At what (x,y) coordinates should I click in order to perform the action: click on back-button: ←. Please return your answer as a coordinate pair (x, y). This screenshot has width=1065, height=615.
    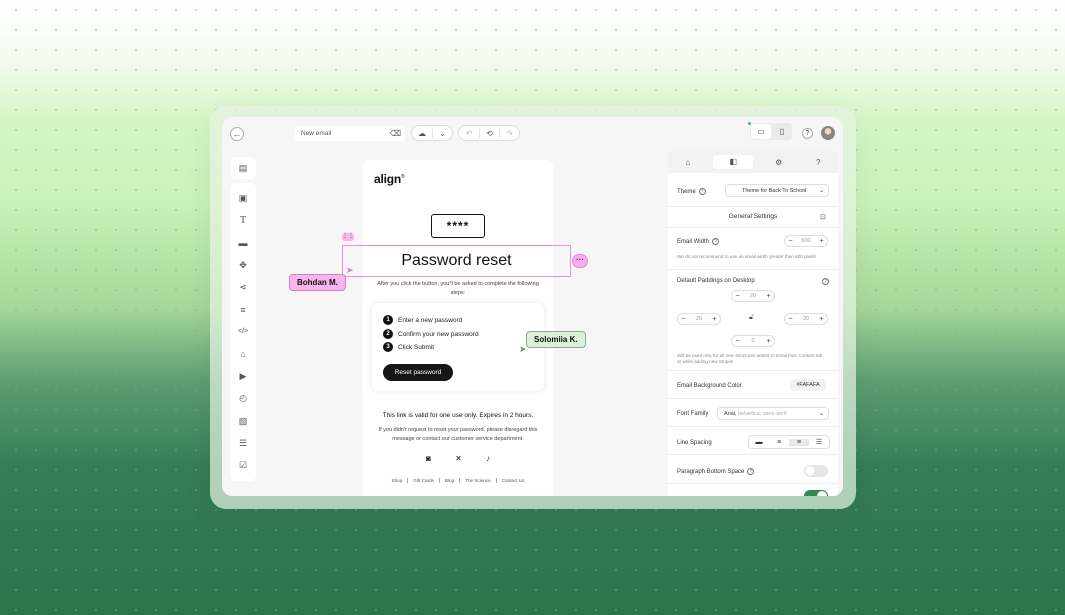
    Looking at the image, I should click on (237, 134).